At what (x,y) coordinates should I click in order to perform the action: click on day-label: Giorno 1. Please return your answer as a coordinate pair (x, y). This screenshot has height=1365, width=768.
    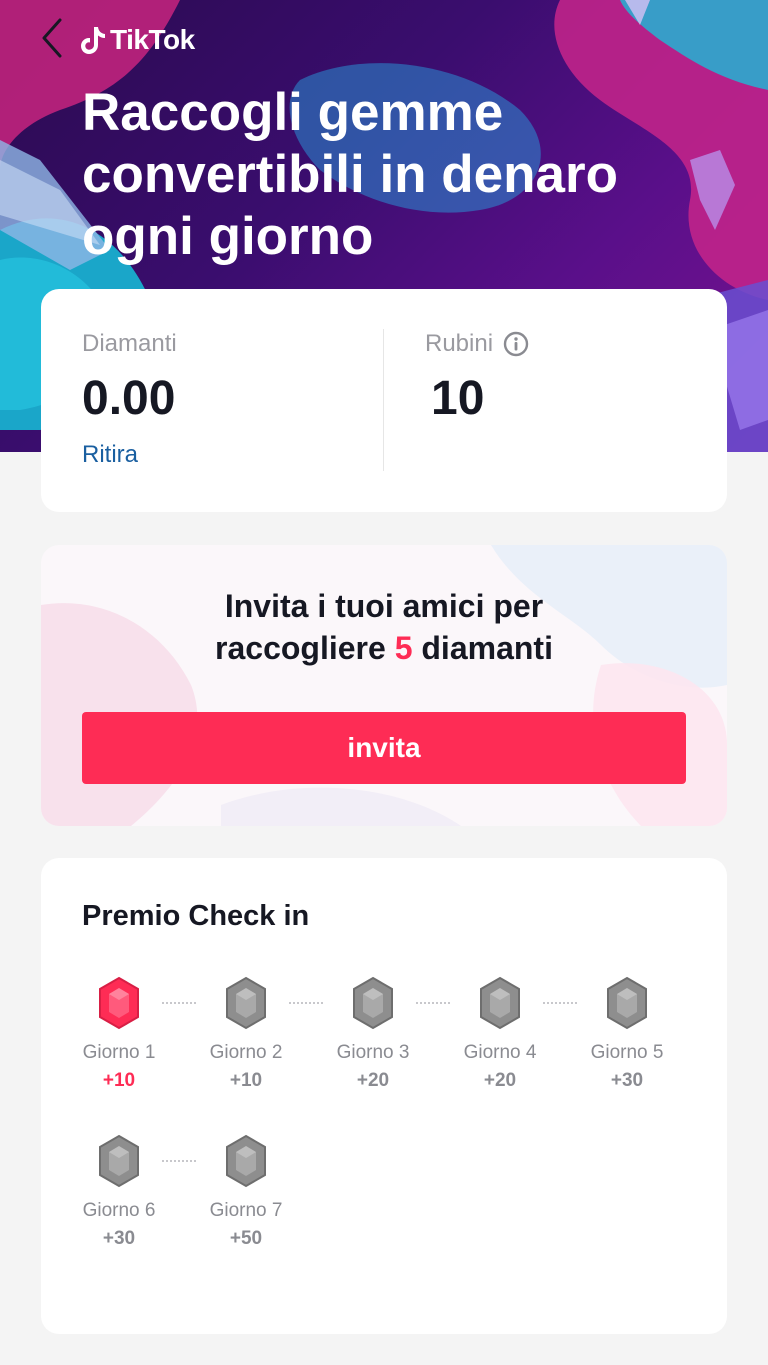
    Looking at the image, I should click on (119, 1052).